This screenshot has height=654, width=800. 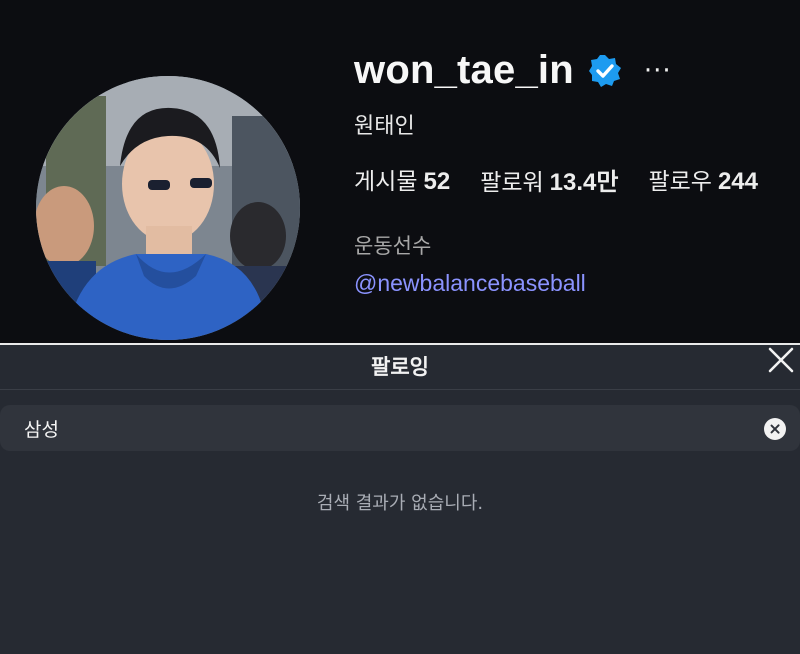 What do you see at coordinates (781, 360) in the screenshot?
I see `close-icon` at bounding box center [781, 360].